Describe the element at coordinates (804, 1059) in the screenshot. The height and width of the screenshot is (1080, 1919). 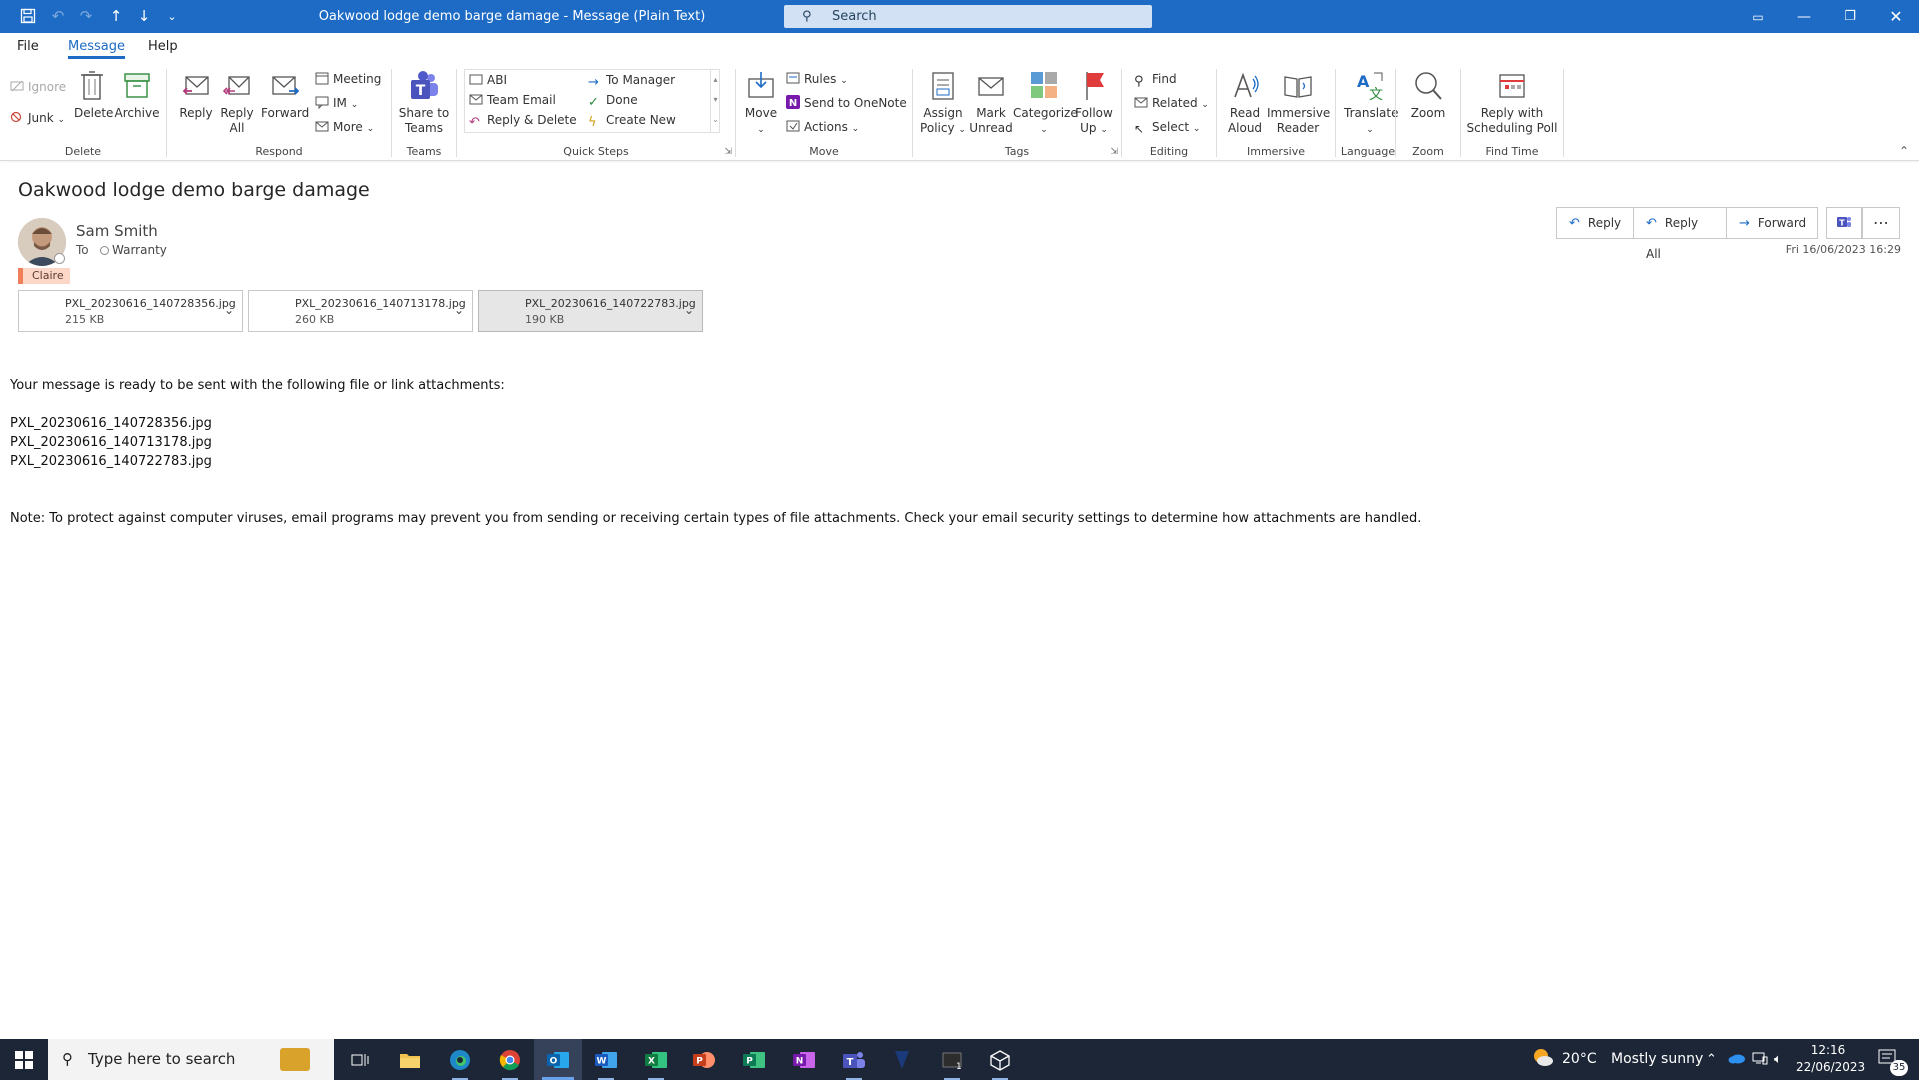
I see `onenote-icon: N` at that location.